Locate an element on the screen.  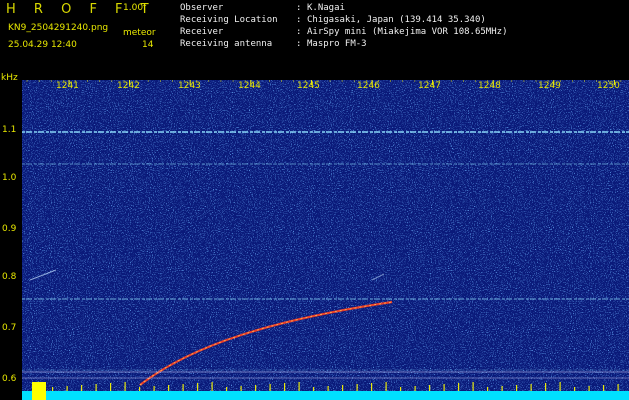
baseline-band-fill is located at coordinates (325, 395).